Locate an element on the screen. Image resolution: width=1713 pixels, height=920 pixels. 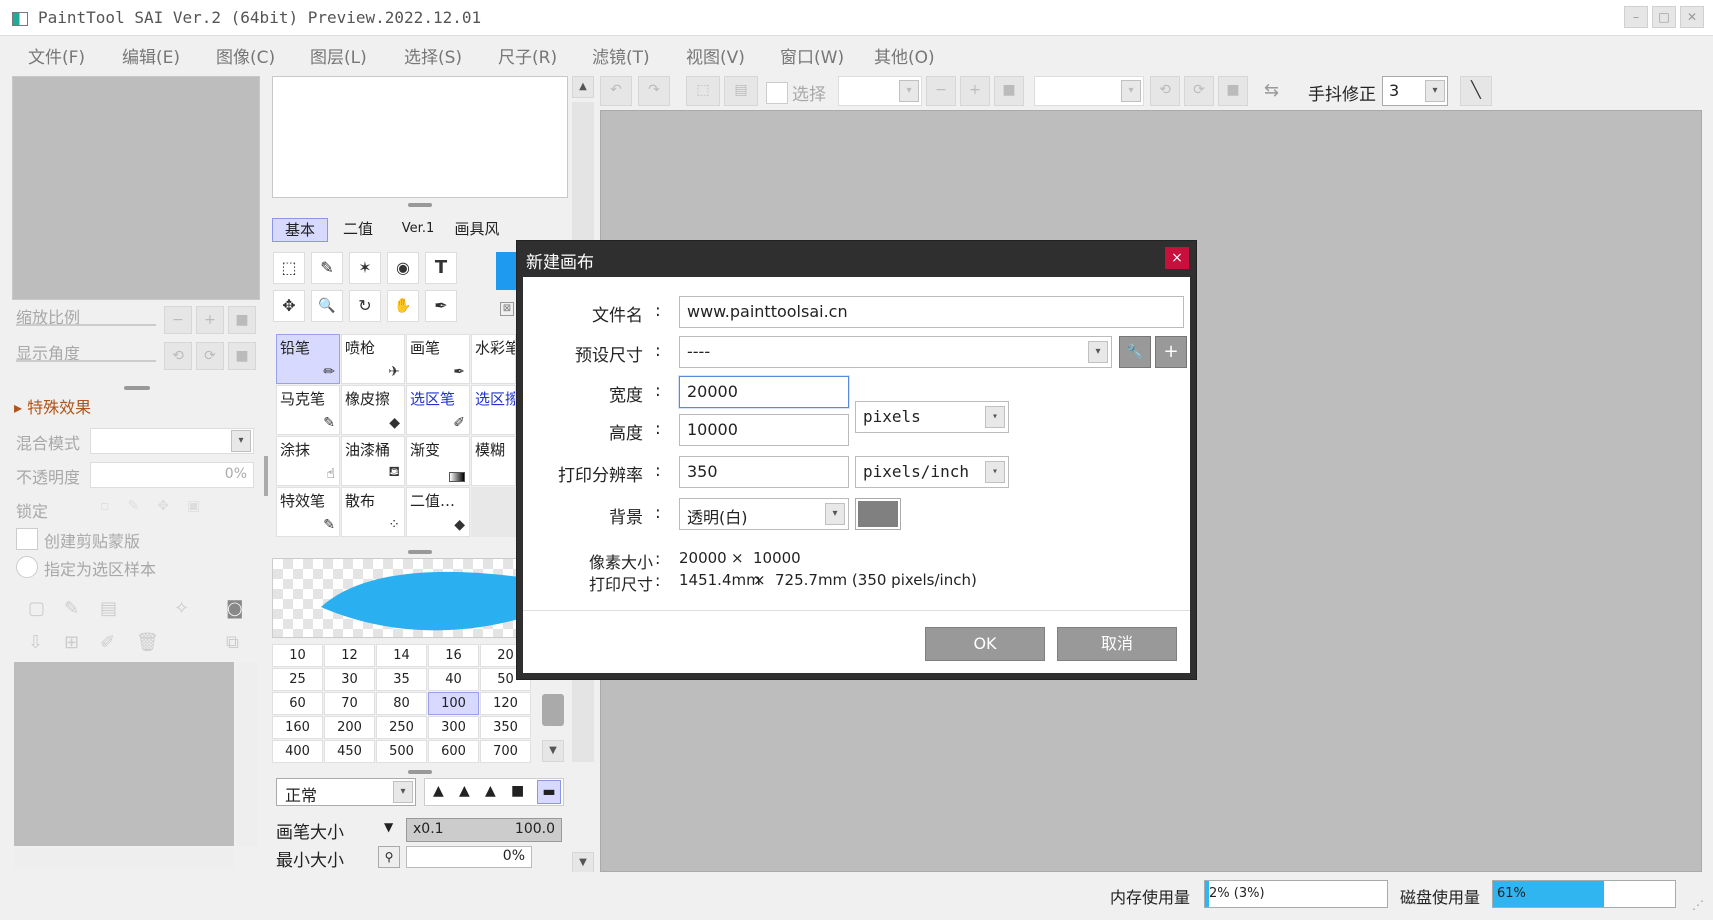
size-450: 450 is located at coordinates (349, 751).